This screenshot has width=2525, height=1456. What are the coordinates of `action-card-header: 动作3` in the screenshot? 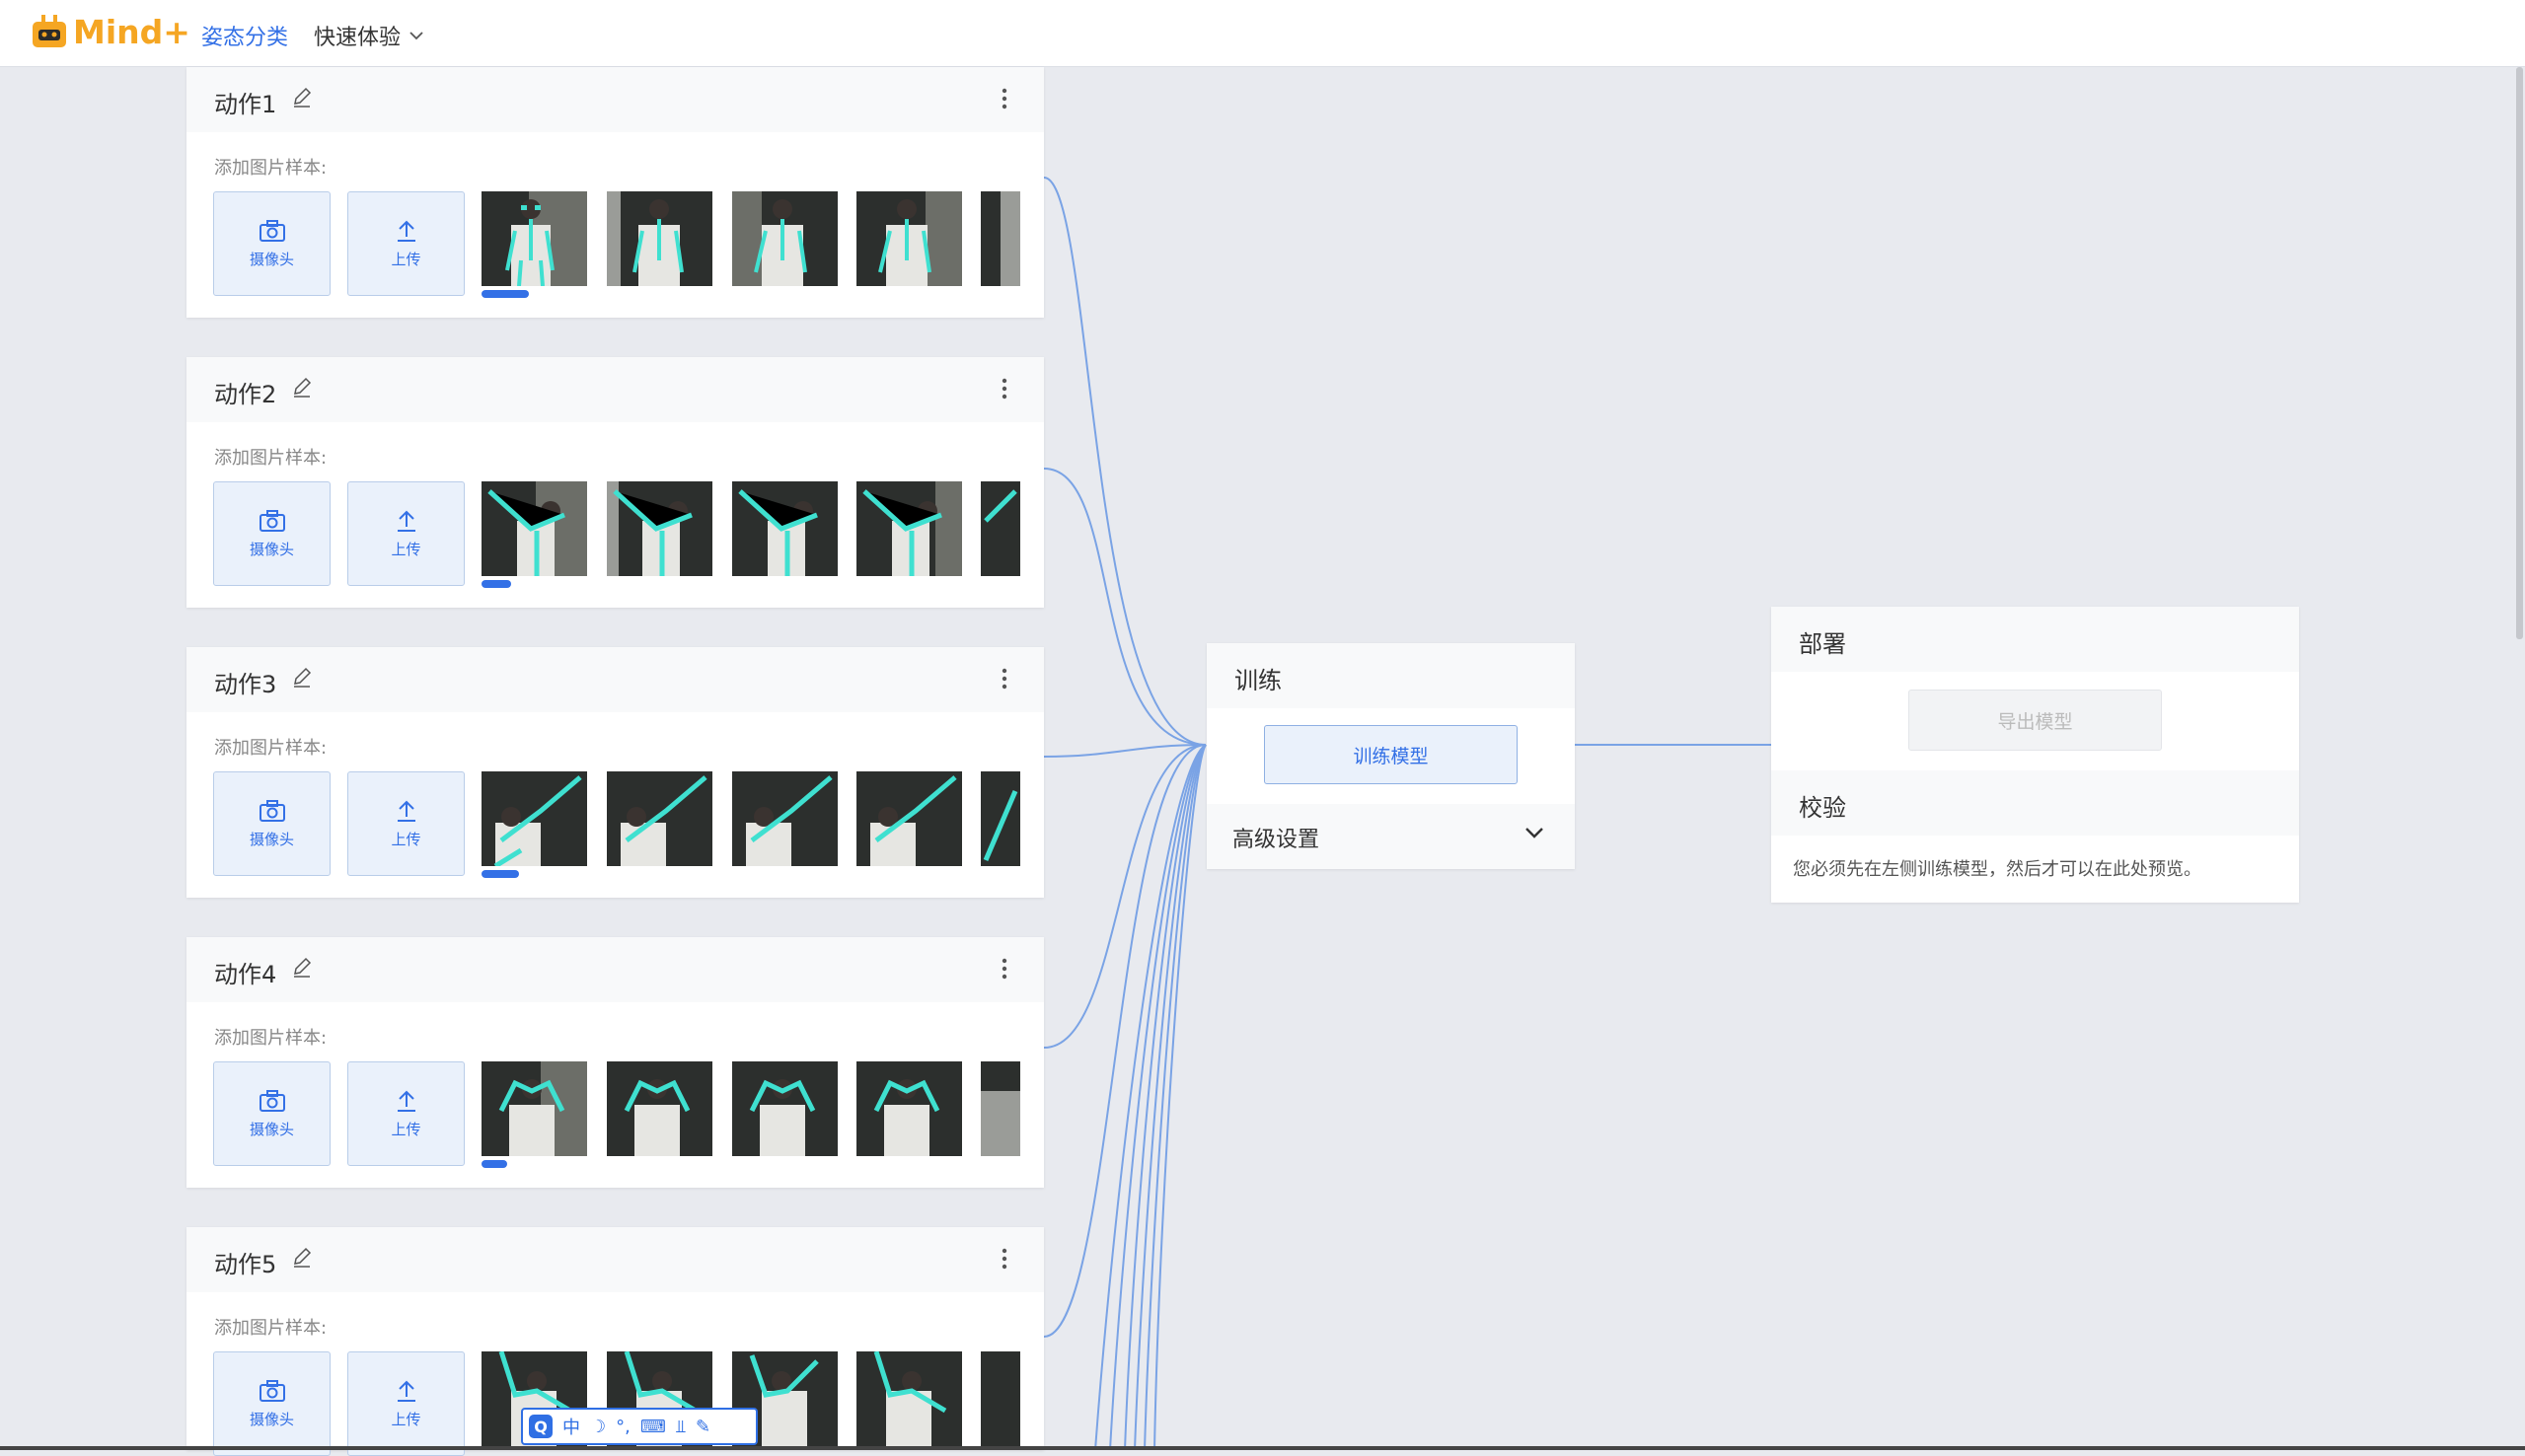 It's located at (615, 679).